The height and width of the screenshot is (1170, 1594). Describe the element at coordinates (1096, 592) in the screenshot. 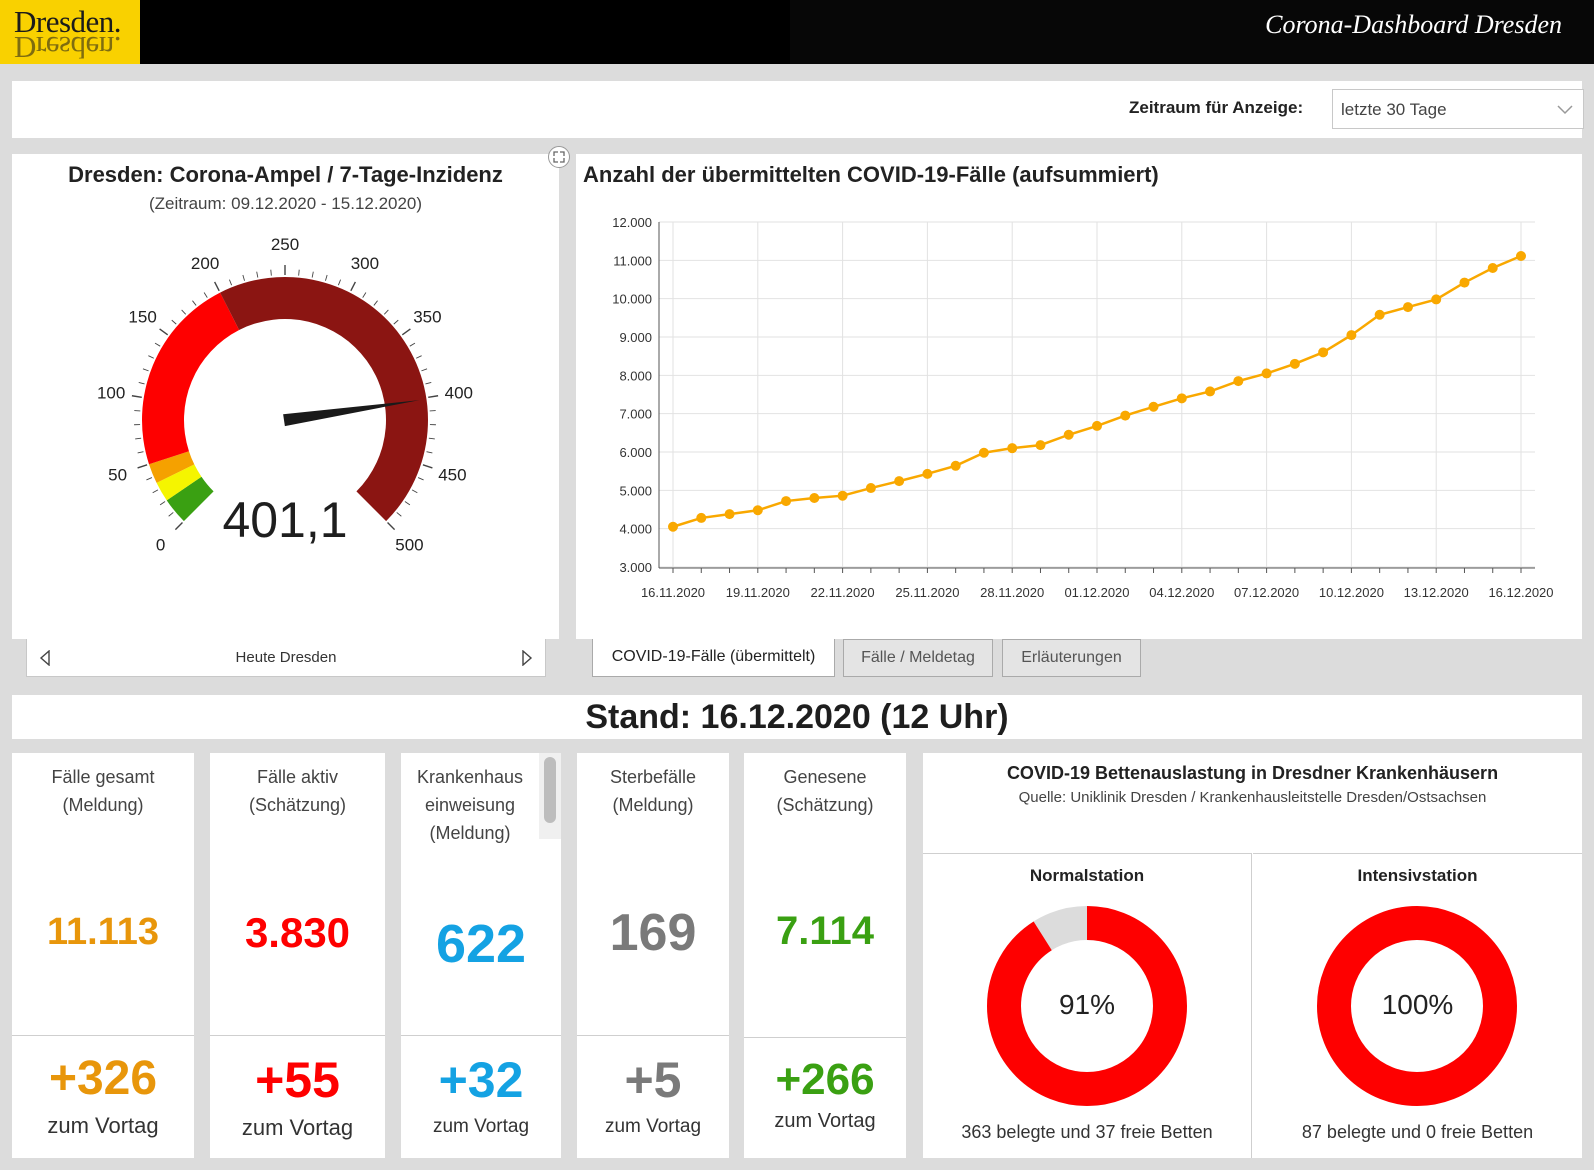

I see `x-tick-label: 01.12.2020` at that location.